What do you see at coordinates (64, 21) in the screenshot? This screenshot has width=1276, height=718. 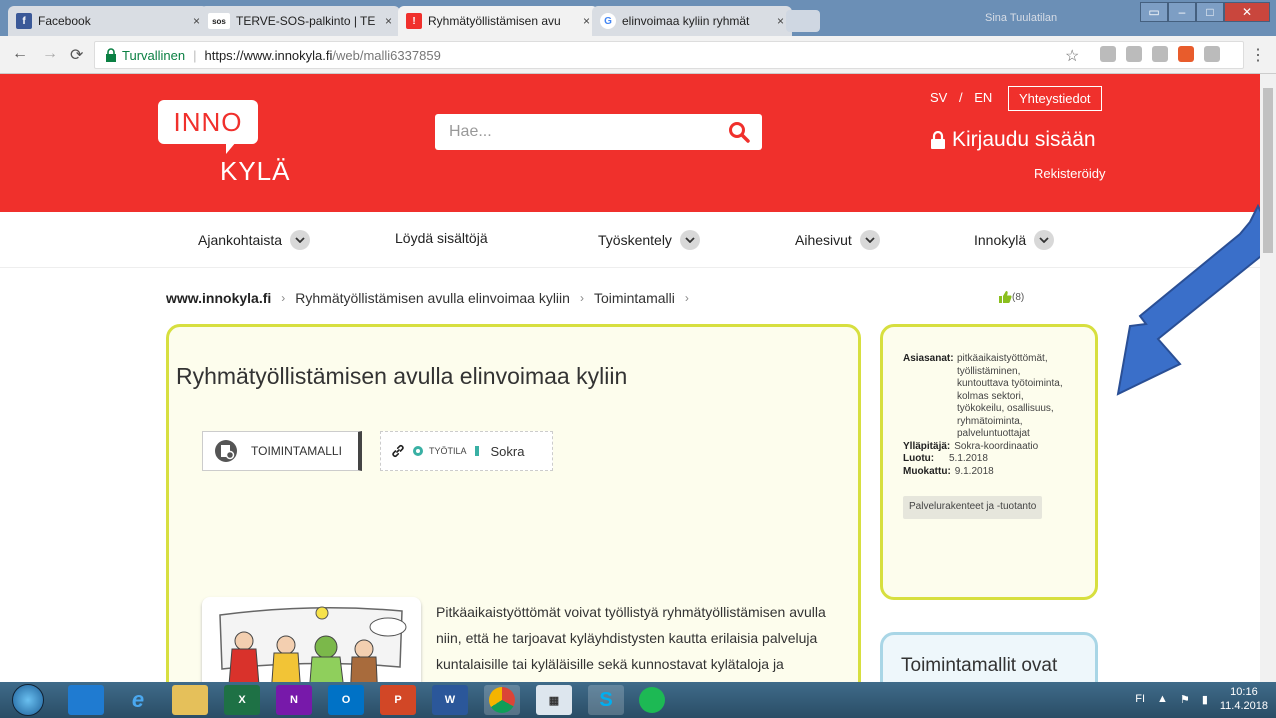 I see `tab-title: Facebook` at bounding box center [64, 21].